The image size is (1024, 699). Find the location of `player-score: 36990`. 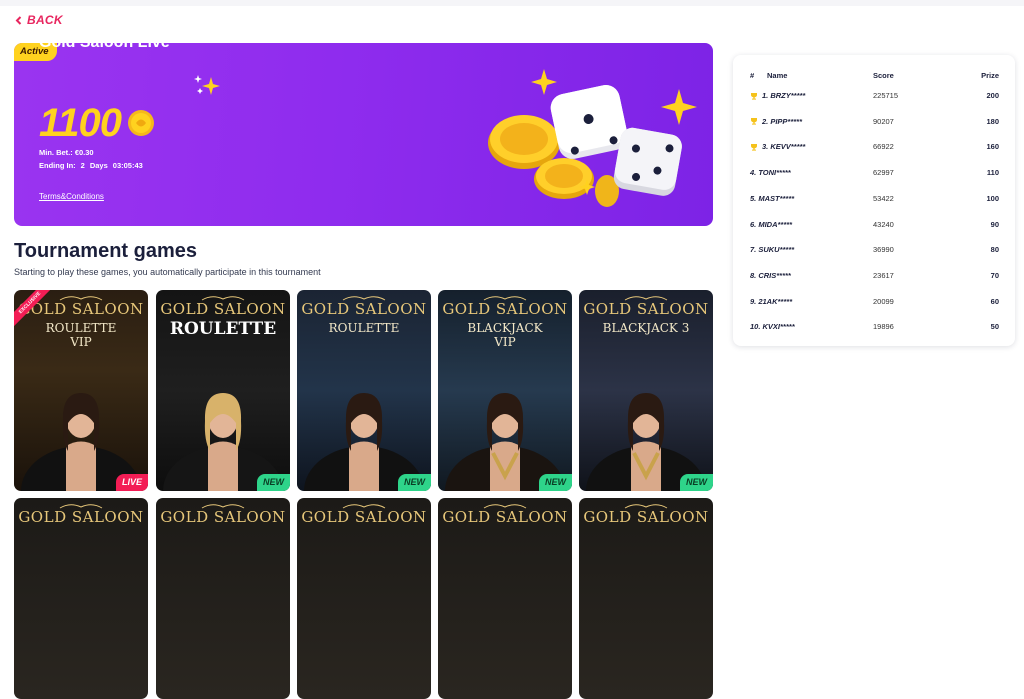

player-score: 36990 is located at coordinates (883, 250).